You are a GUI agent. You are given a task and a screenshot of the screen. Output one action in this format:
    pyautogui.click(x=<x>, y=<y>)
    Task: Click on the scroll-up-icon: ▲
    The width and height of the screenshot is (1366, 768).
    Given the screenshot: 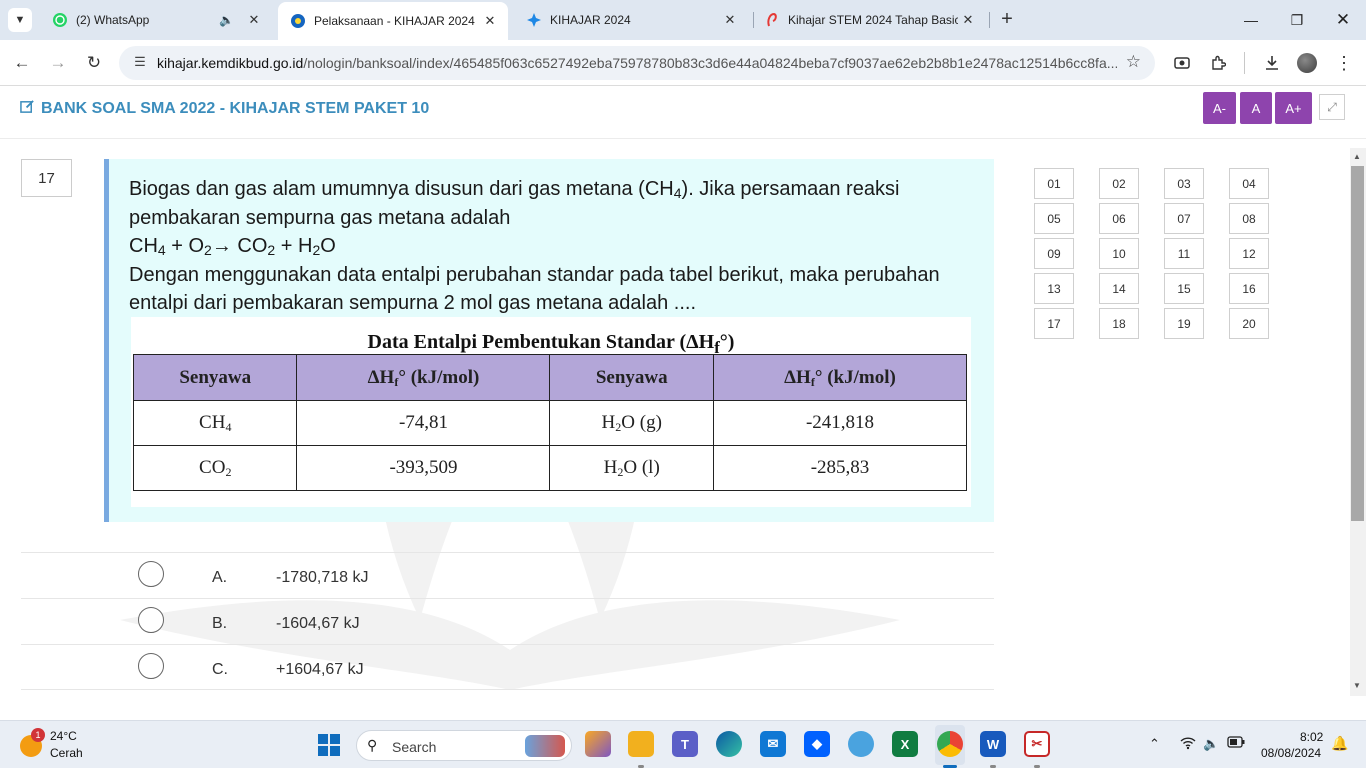 What is the action you would take?
    pyautogui.click(x=1357, y=156)
    